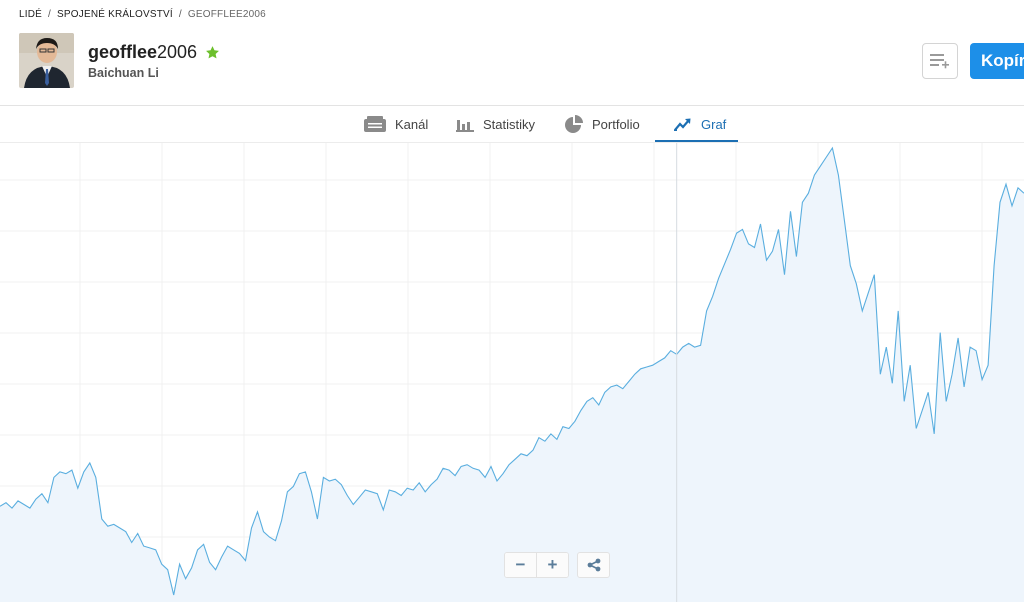  Describe the element at coordinates (115, 14) in the screenshot. I see `breadcrumb-item-country: SPOJENÉ KRÁLOVSTVÍ` at that location.